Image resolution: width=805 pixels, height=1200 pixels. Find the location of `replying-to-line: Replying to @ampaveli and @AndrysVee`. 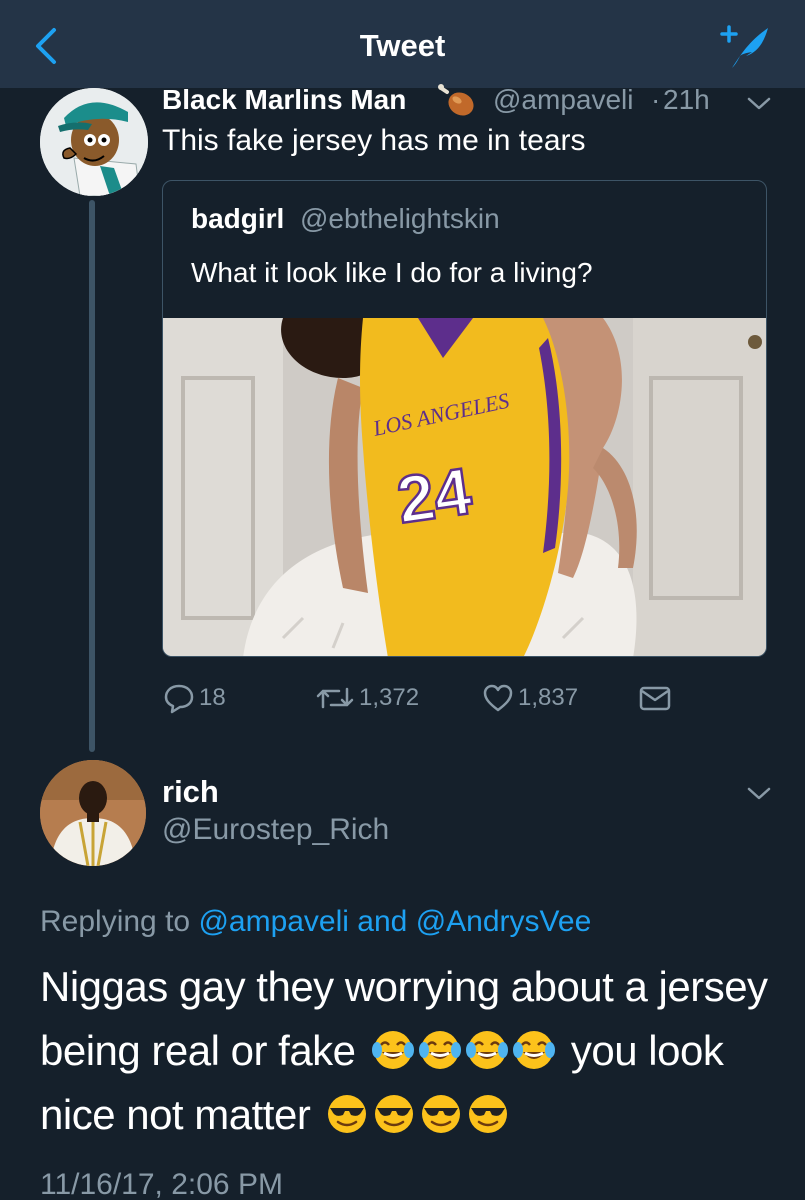

replying-to-line: Replying to @ampaveli and @AndrysVee is located at coordinates (315, 922).